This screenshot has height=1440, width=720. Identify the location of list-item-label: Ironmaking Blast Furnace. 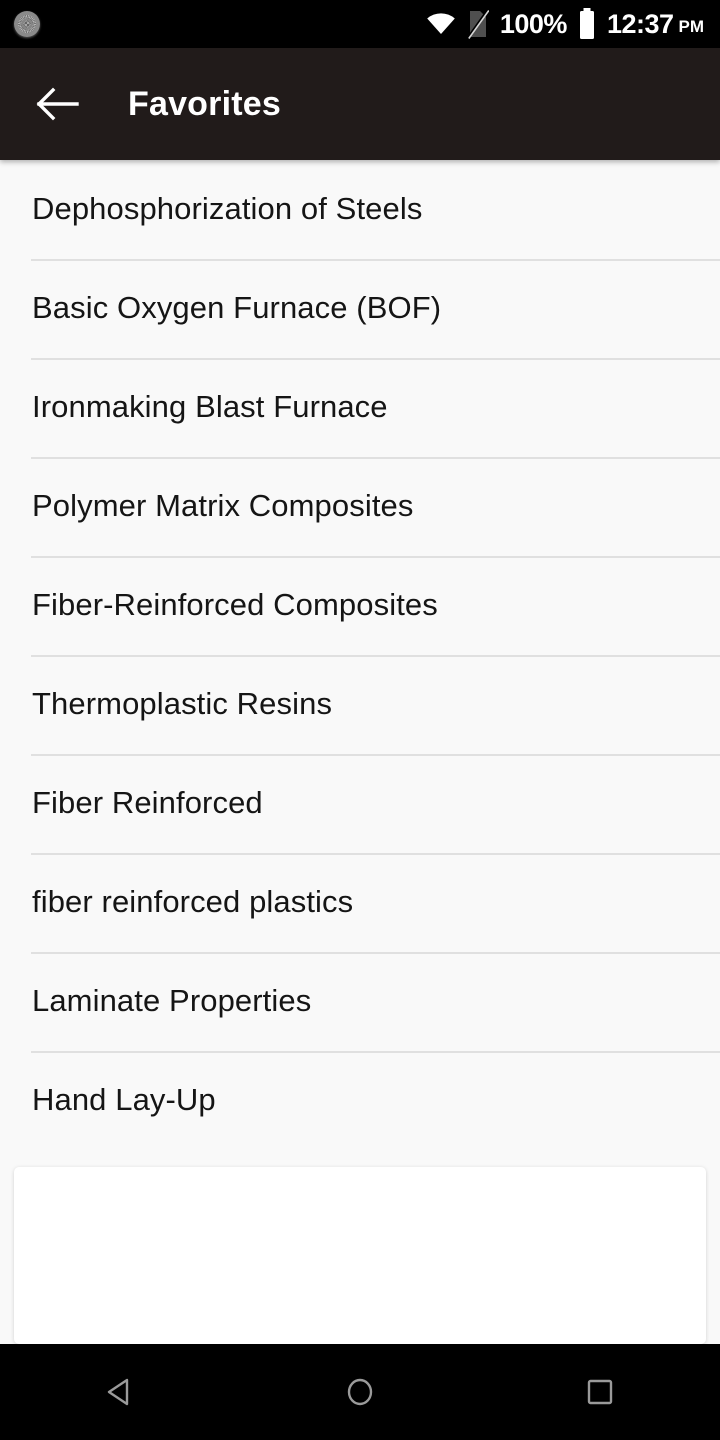
(210, 407).